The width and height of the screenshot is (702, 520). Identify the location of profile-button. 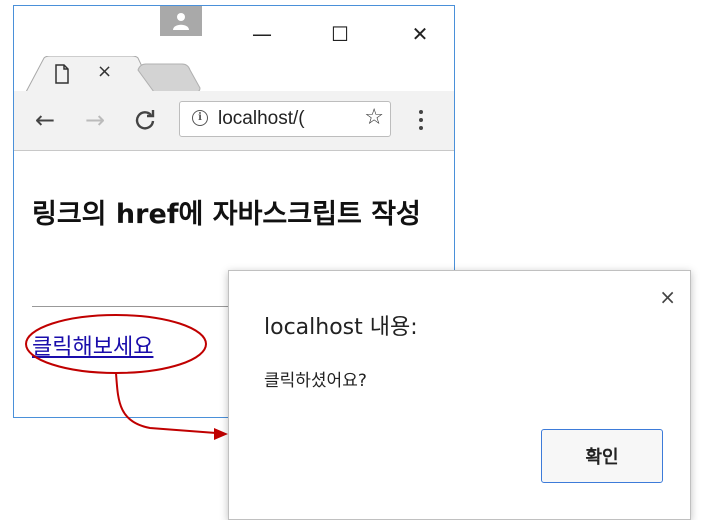
(181, 21).